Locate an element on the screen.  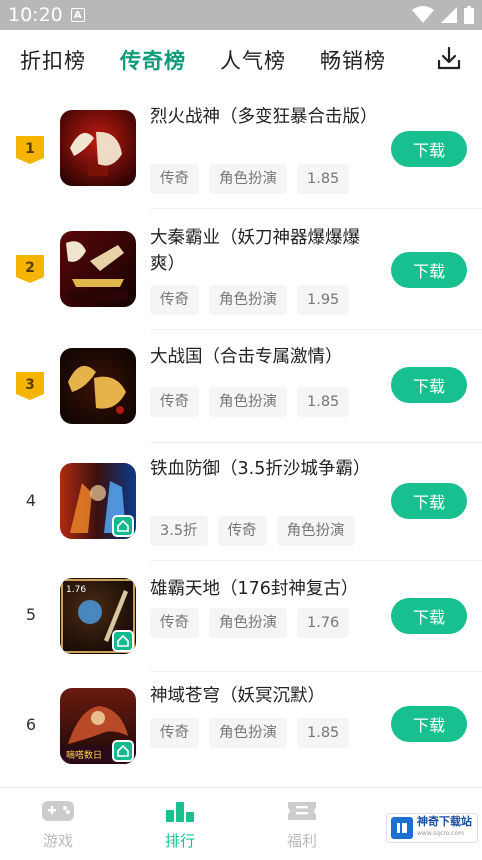
wifi-icon is located at coordinates (423, 14).